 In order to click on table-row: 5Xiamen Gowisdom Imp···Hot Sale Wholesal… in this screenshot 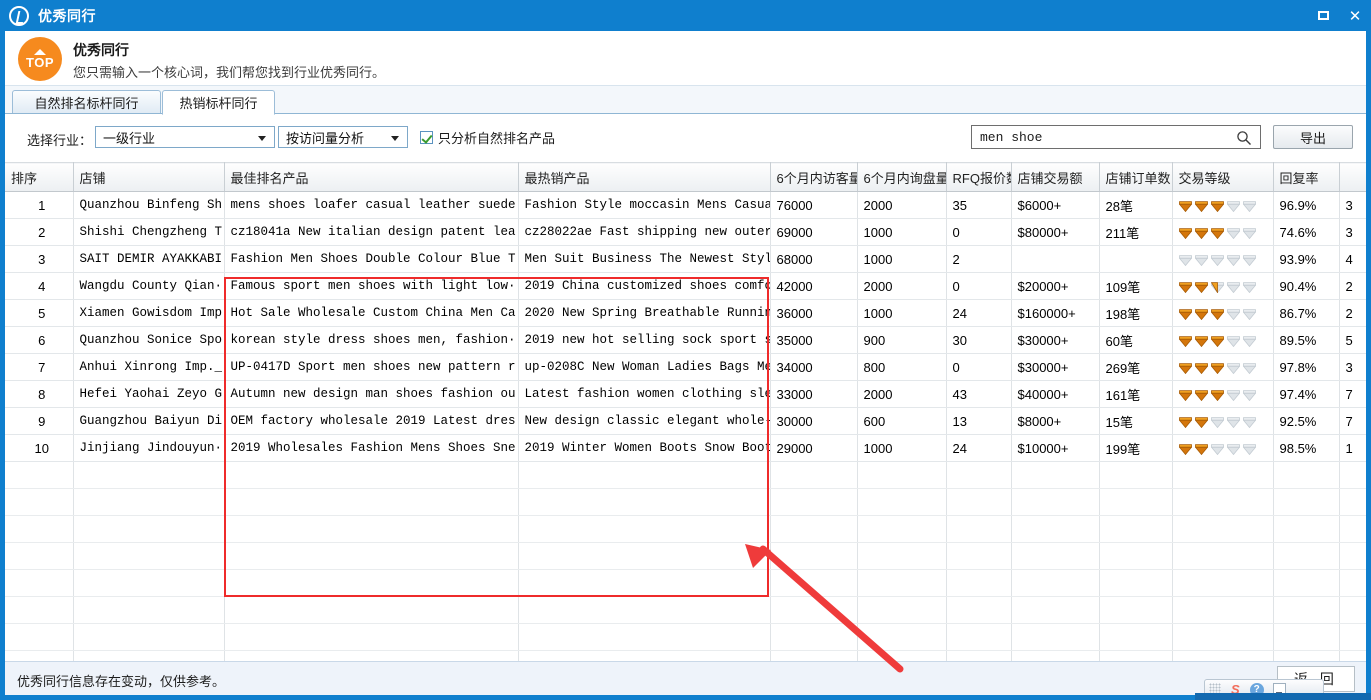, I will do `click(685, 313)`.